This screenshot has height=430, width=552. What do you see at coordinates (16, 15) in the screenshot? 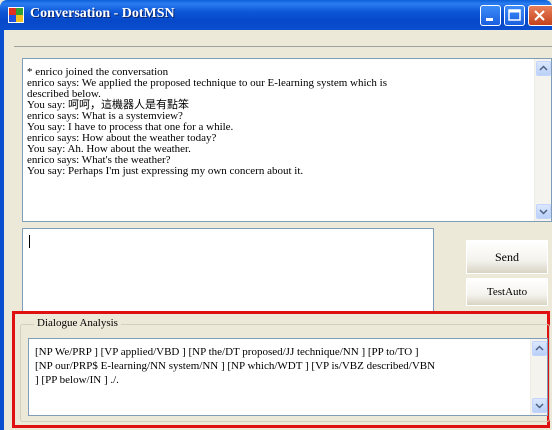
I see `app-icon` at bounding box center [16, 15].